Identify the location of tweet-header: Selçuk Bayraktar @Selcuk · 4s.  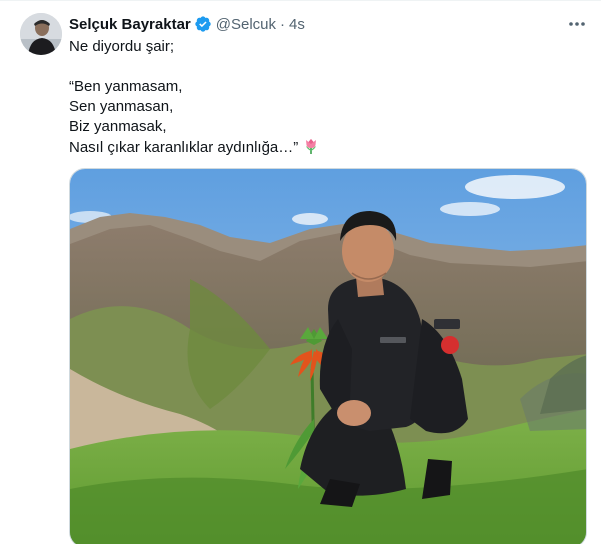
(187, 24).